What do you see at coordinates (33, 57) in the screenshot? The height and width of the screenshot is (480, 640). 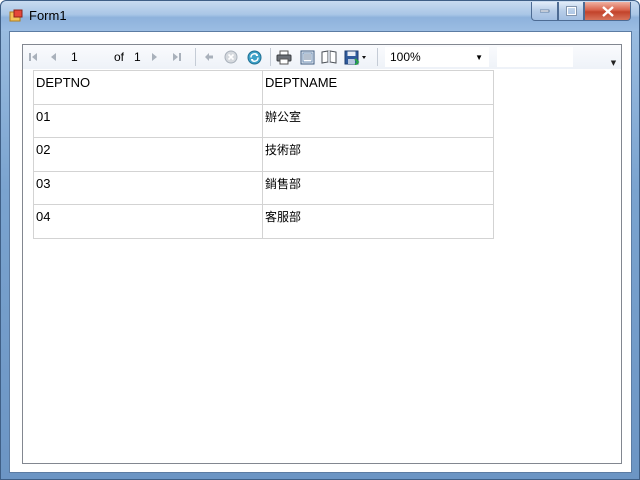 I see `first-page-icon` at bounding box center [33, 57].